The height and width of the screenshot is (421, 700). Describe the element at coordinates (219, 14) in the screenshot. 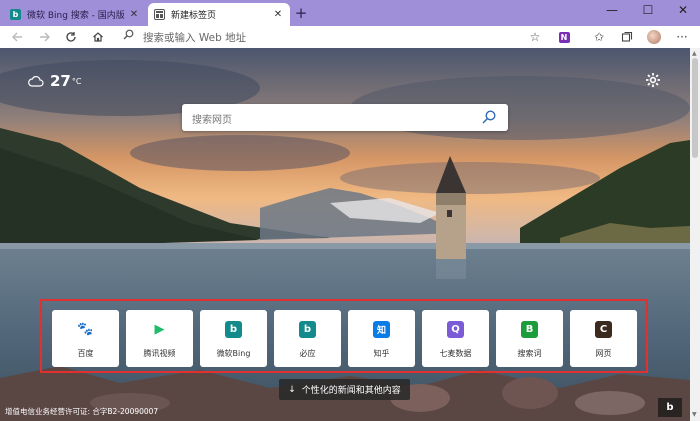

I see `tab-new-tab: 新建标签页 ✕` at that location.